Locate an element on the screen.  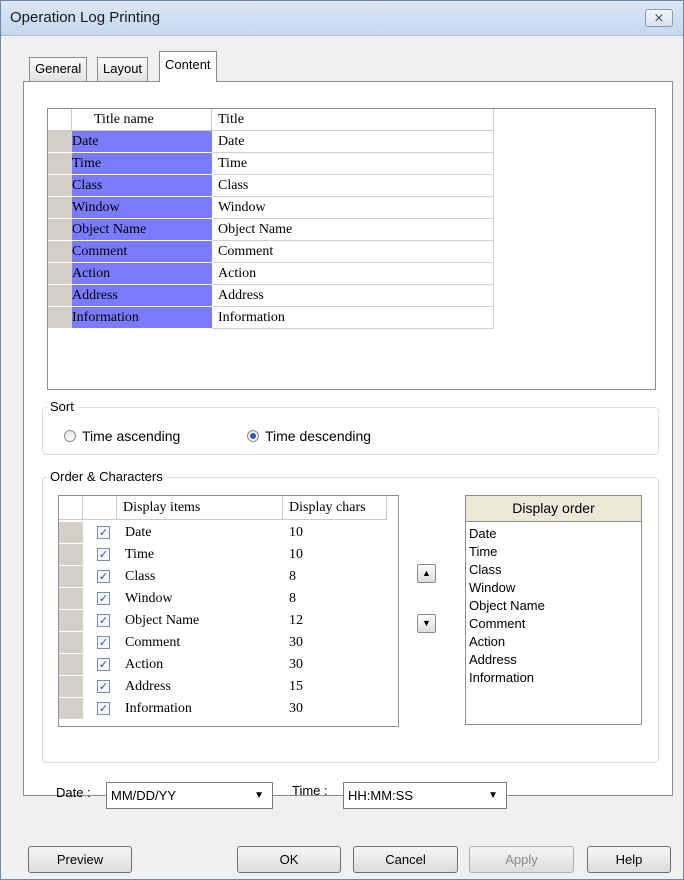
help-button: Help is located at coordinates (629, 859).